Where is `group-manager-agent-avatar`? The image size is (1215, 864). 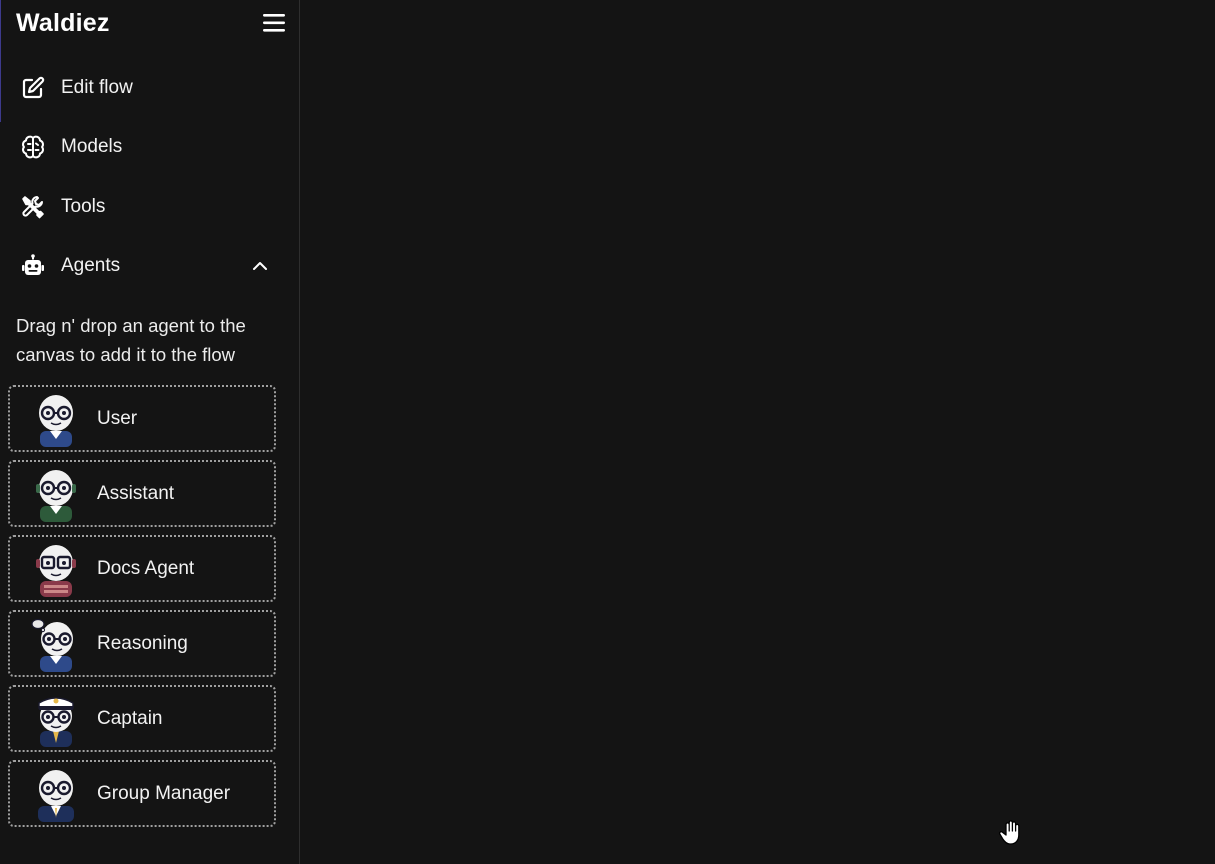
group-manager-agent-avatar is located at coordinates (56, 795).